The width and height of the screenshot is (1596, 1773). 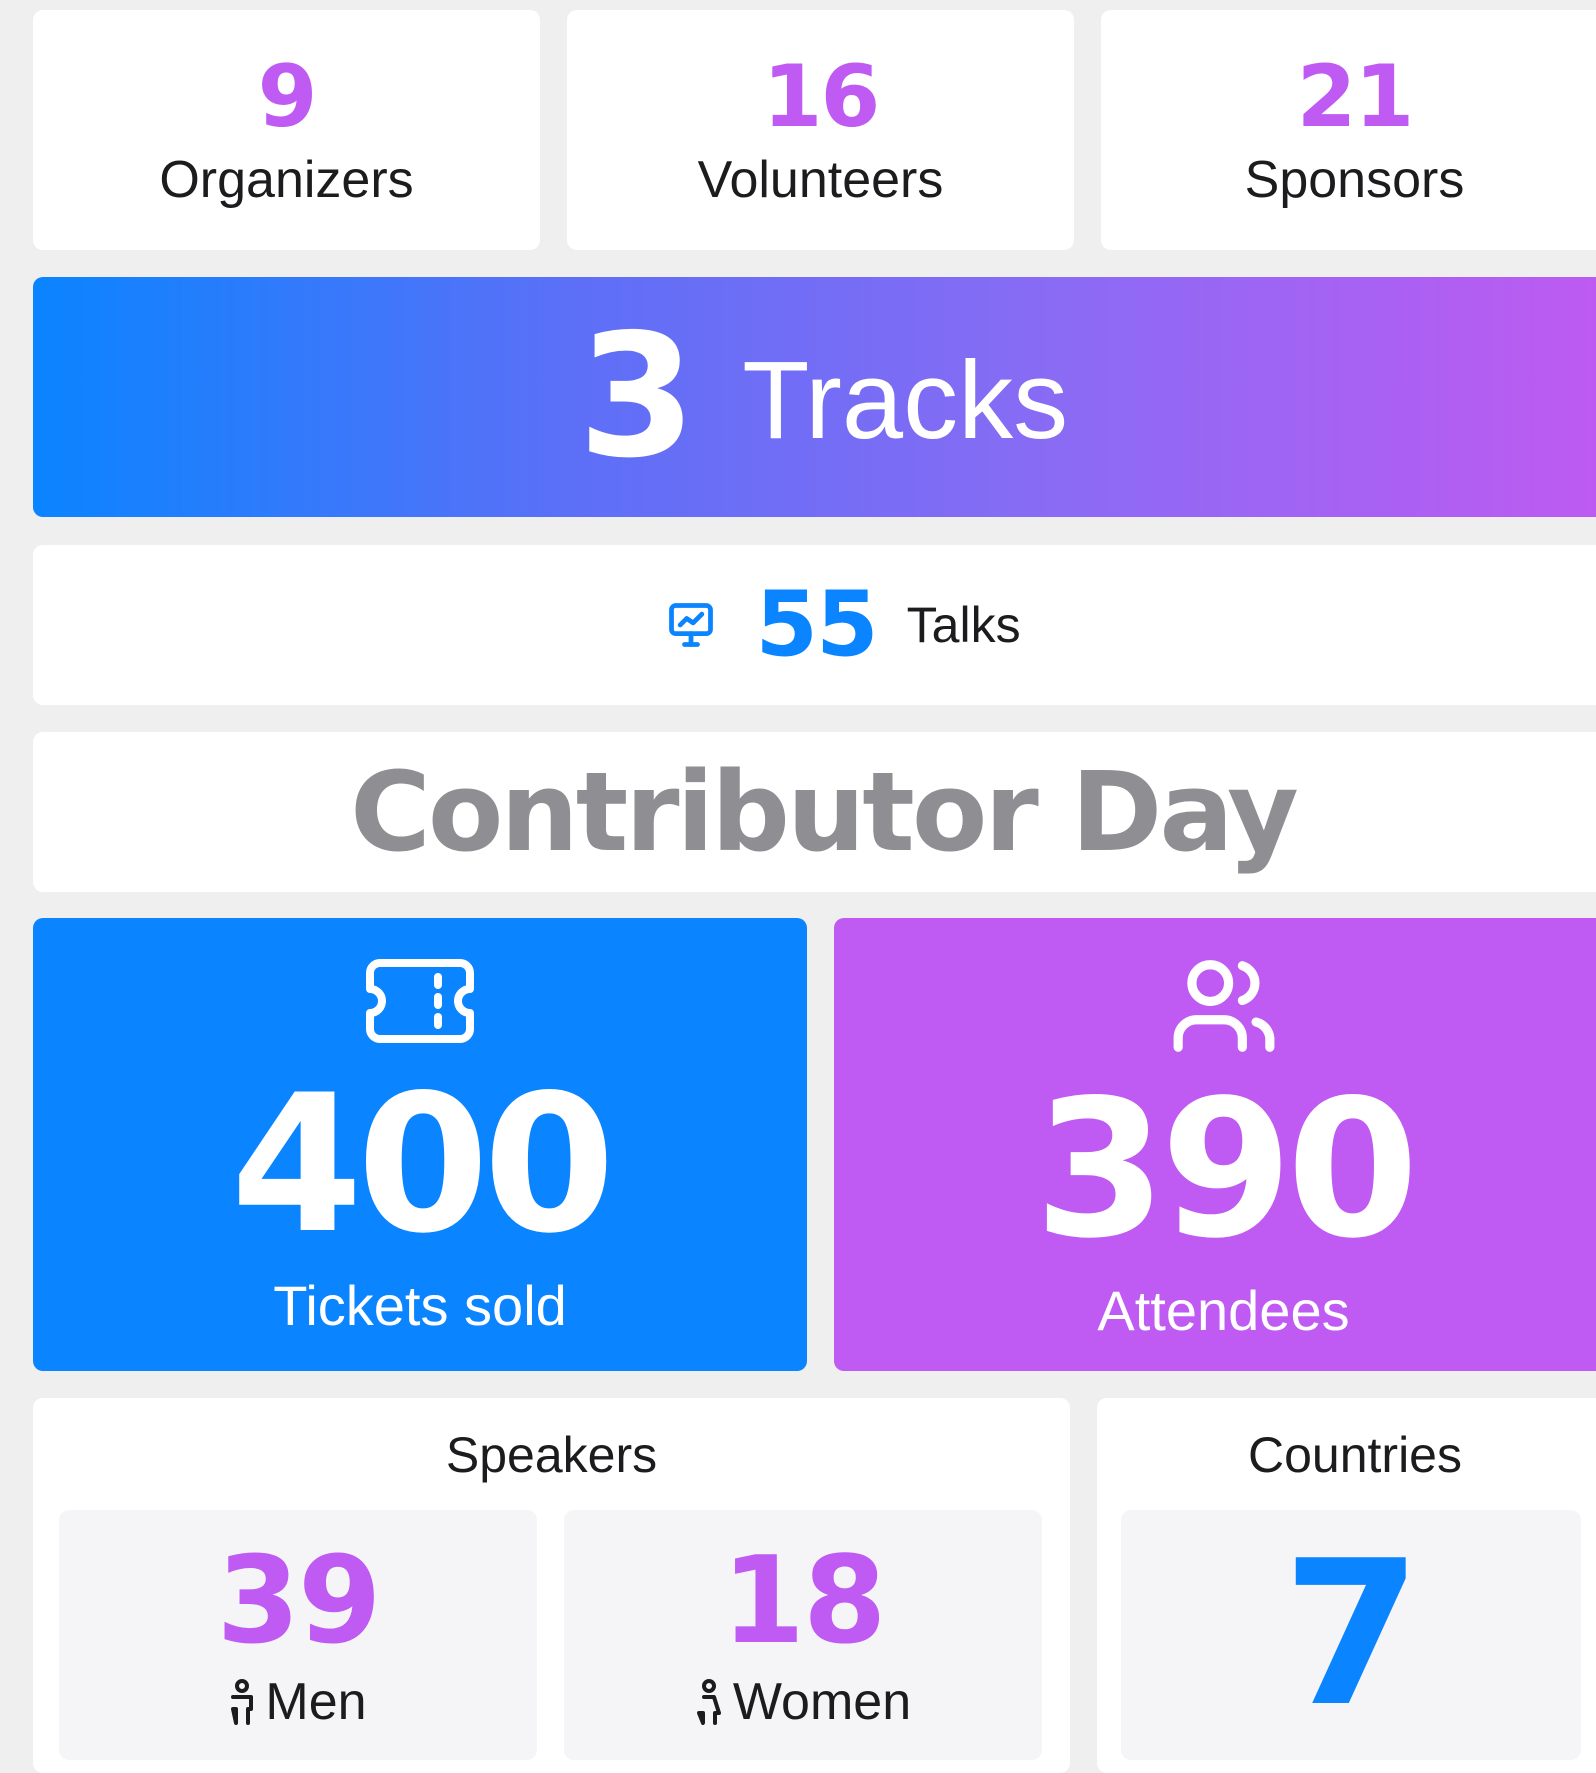 I want to click on stat-card-sponsors: 21 Sponsors, so click(x=1348, y=130).